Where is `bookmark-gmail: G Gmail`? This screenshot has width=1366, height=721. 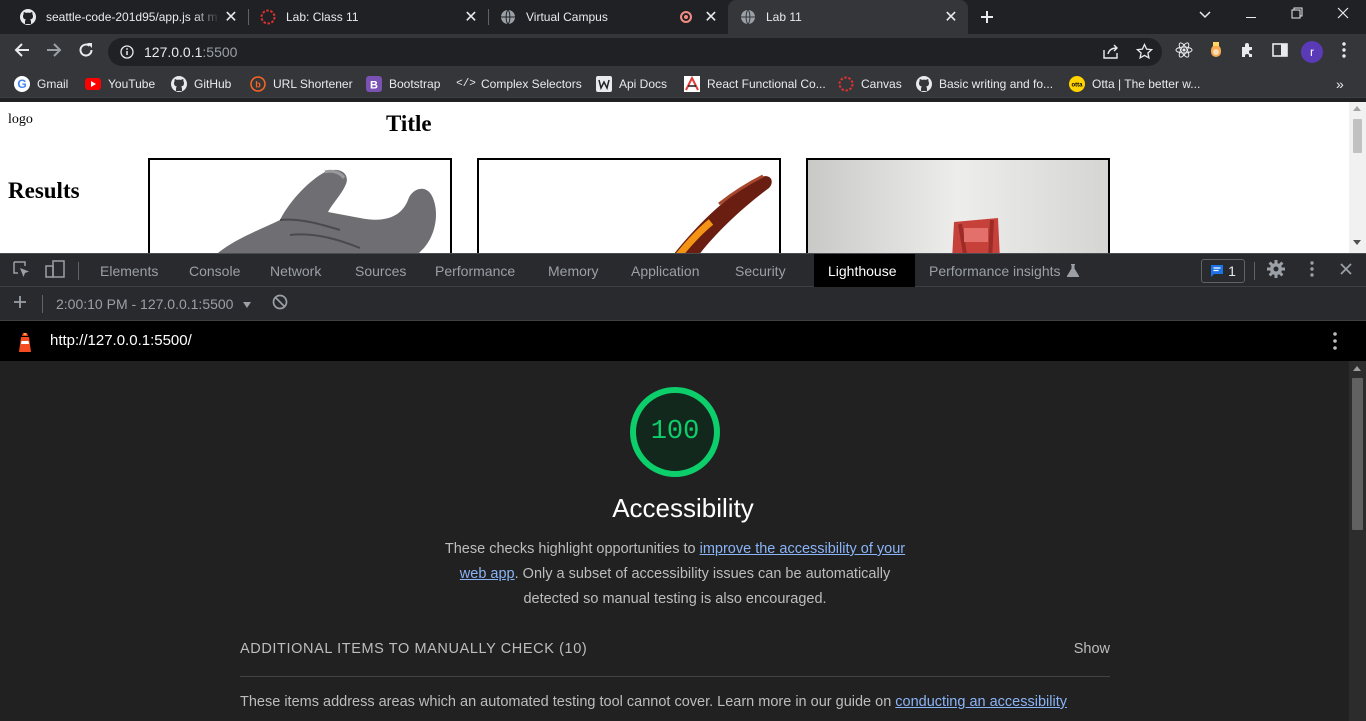 bookmark-gmail: G Gmail is located at coordinates (41, 84).